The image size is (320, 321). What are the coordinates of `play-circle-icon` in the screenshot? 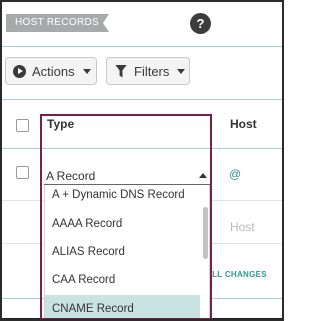 It's located at (19, 71).